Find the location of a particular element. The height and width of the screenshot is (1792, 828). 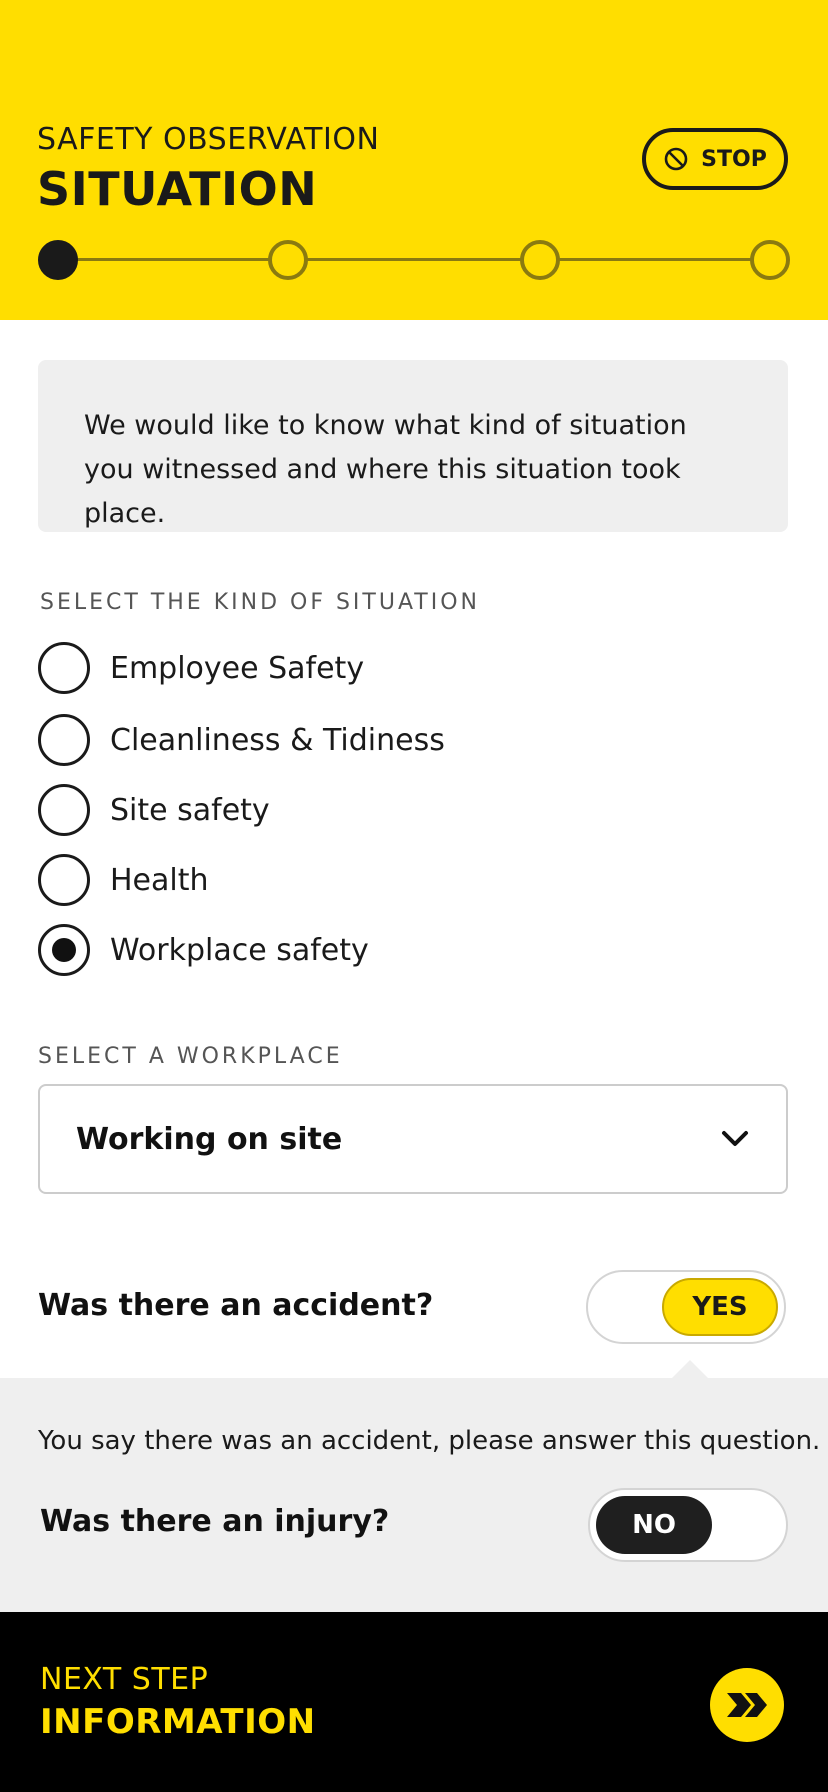

progress-track is located at coordinates (414, 259).